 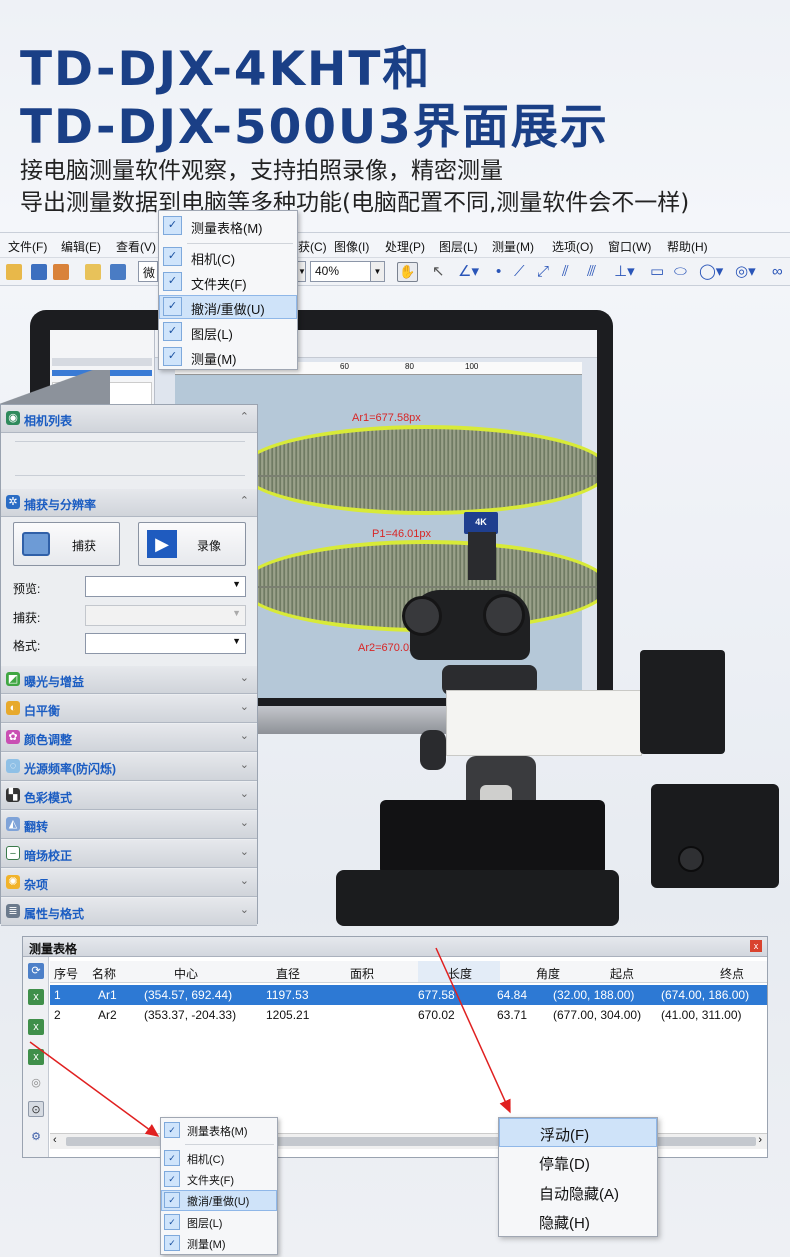 What do you see at coordinates (473, 1030) in the screenshot?
I see `arrow-to-float-menu` at bounding box center [473, 1030].